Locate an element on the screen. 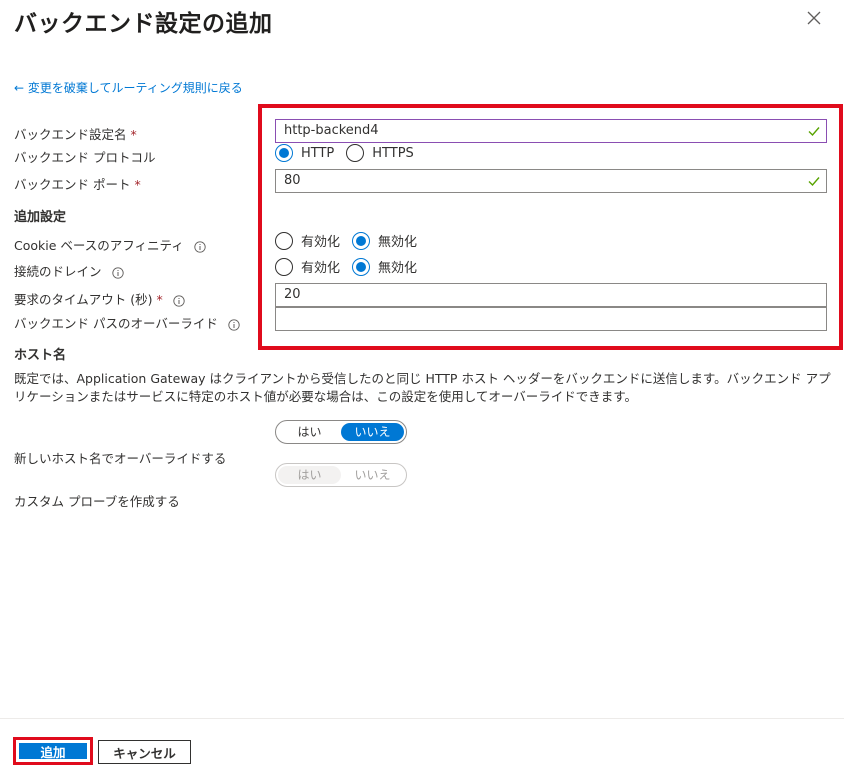  override-host-name-yes: はい is located at coordinates (309, 432).